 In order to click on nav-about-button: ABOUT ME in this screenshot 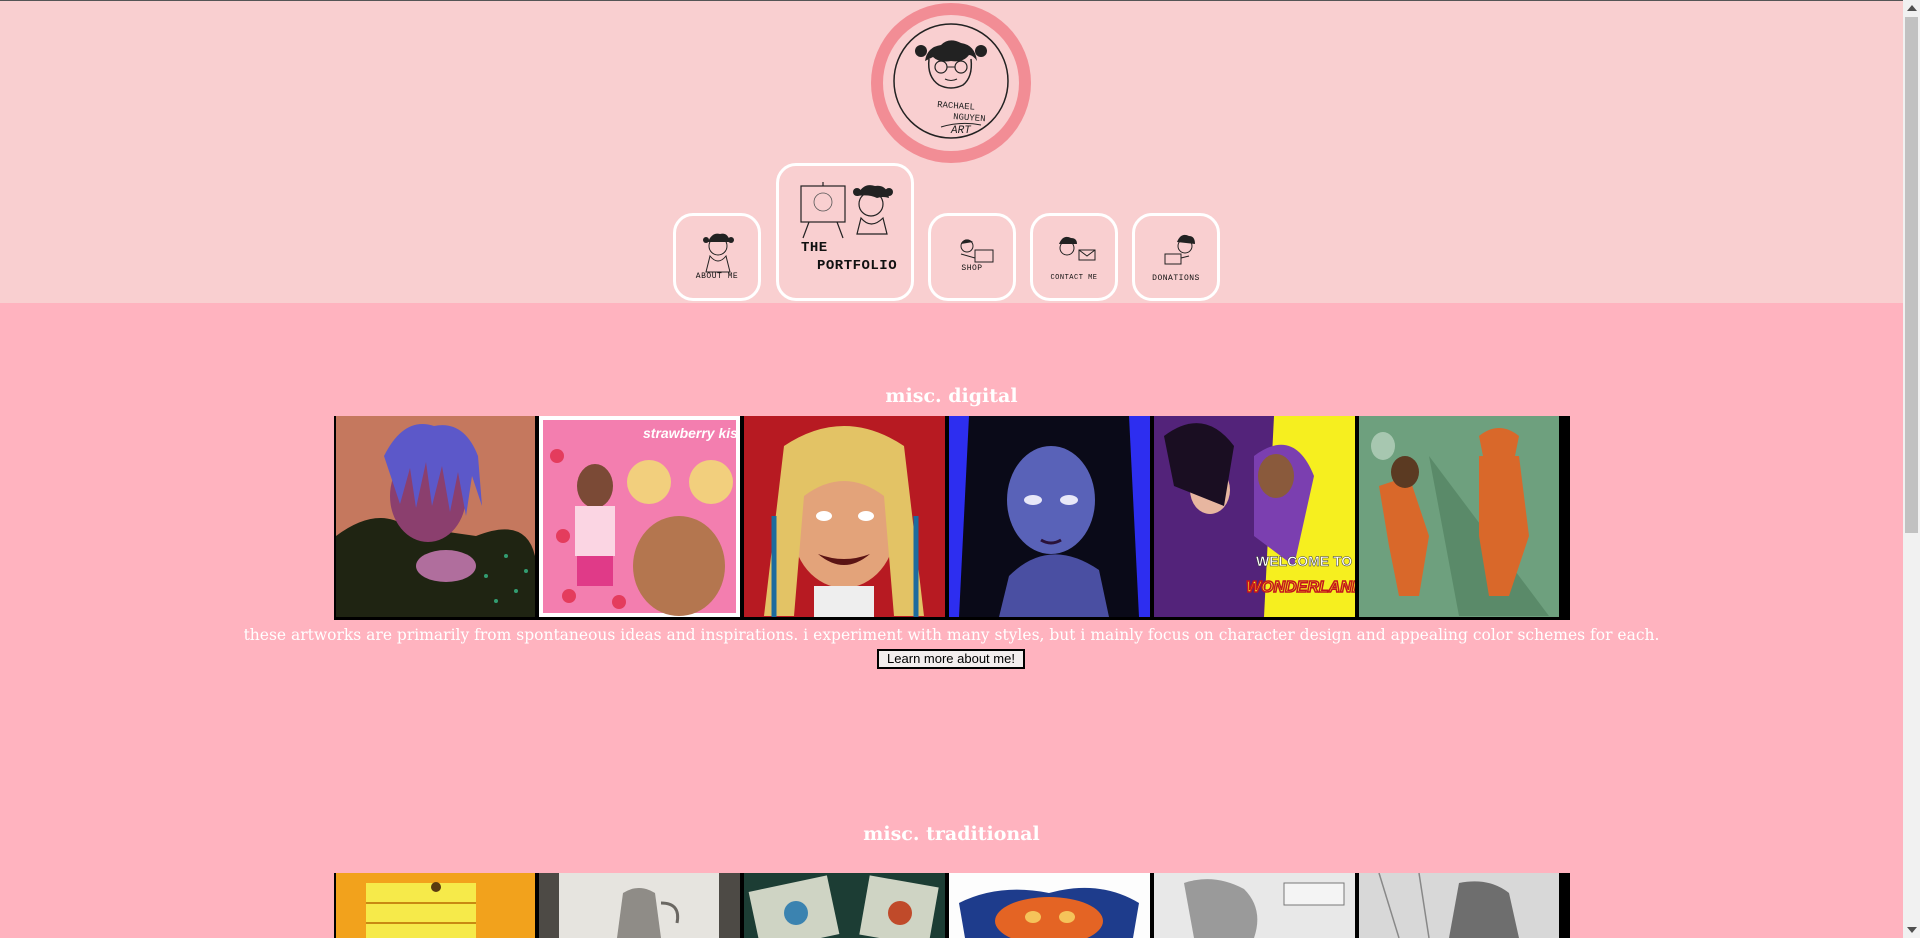, I will do `click(717, 257)`.